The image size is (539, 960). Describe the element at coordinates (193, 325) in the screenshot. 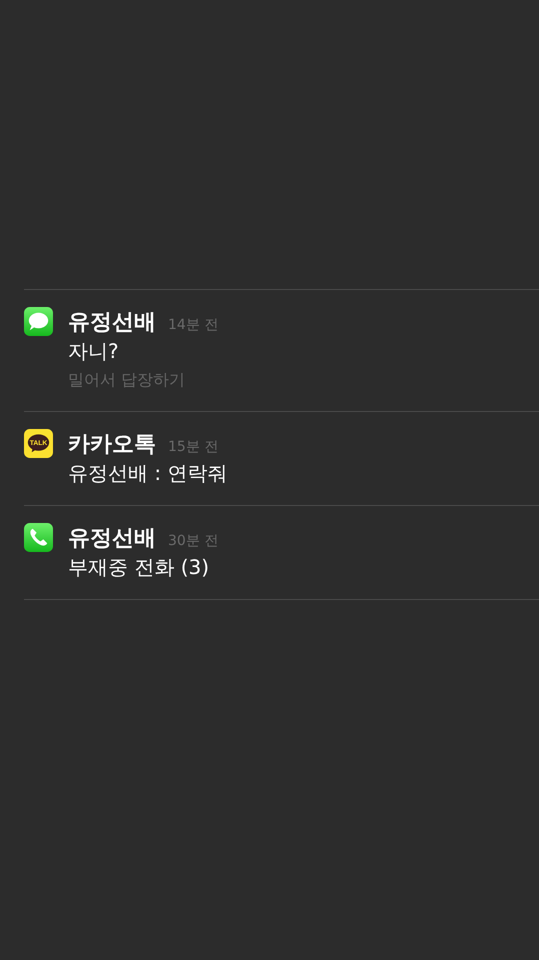

I see `notification-time: 14분 전` at that location.